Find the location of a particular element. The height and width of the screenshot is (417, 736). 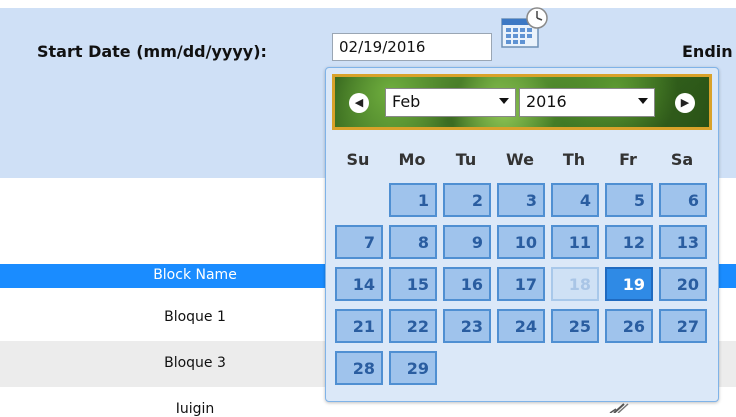

day-cell: 1 is located at coordinates (413, 200).